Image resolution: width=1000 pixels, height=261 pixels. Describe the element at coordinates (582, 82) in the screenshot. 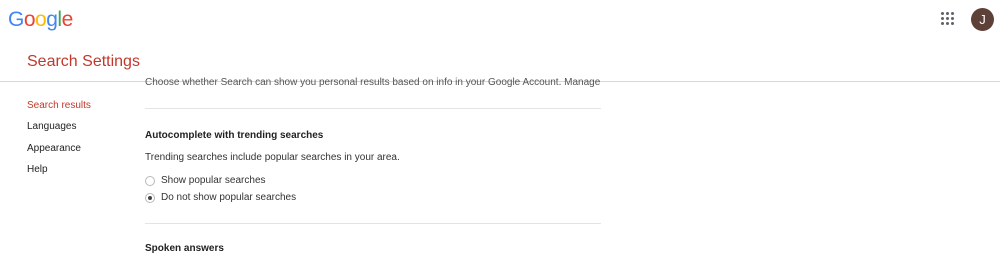

I see `manage-link: Manage` at that location.